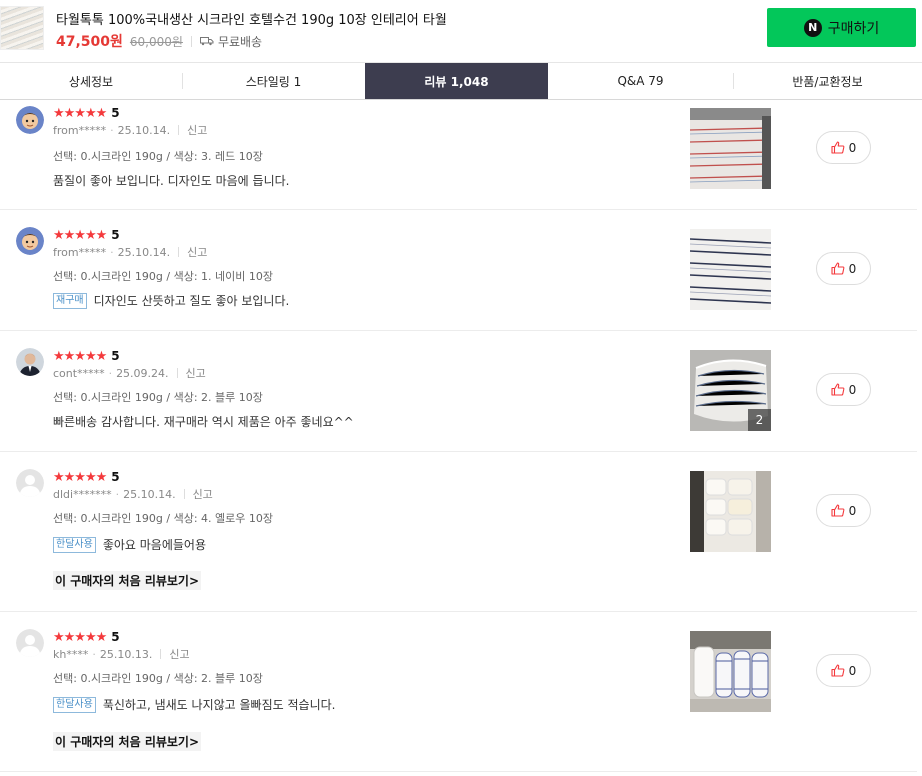 This screenshot has width=922, height=776. I want to click on naver-n-icon: N, so click(812, 27).